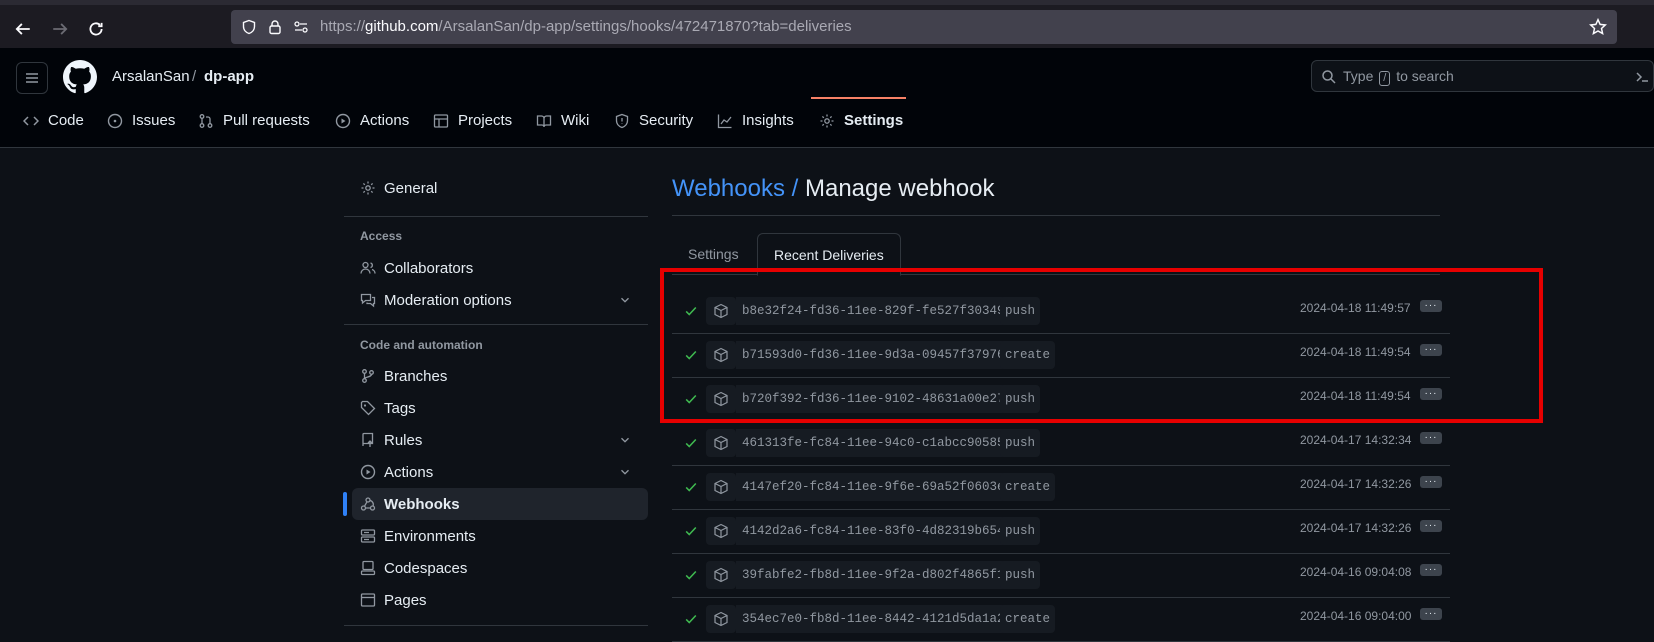  I want to click on sidebar-item-branches: Branches, so click(500, 376).